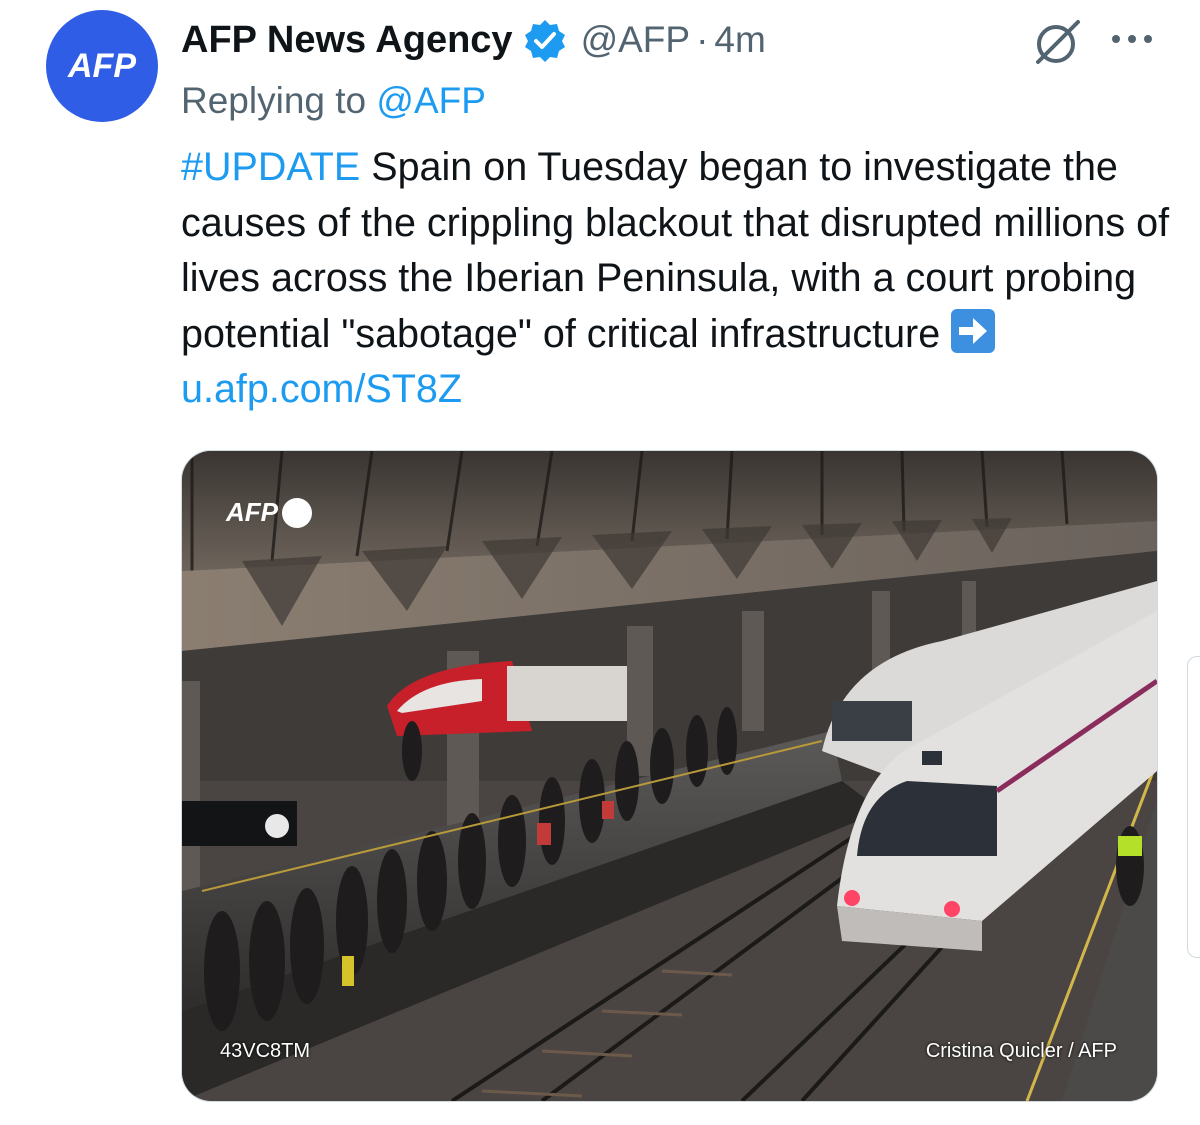  Describe the element at coordinates (431, 100) in the screenshot. I see `reply-mention-link: @AFP` at that location.